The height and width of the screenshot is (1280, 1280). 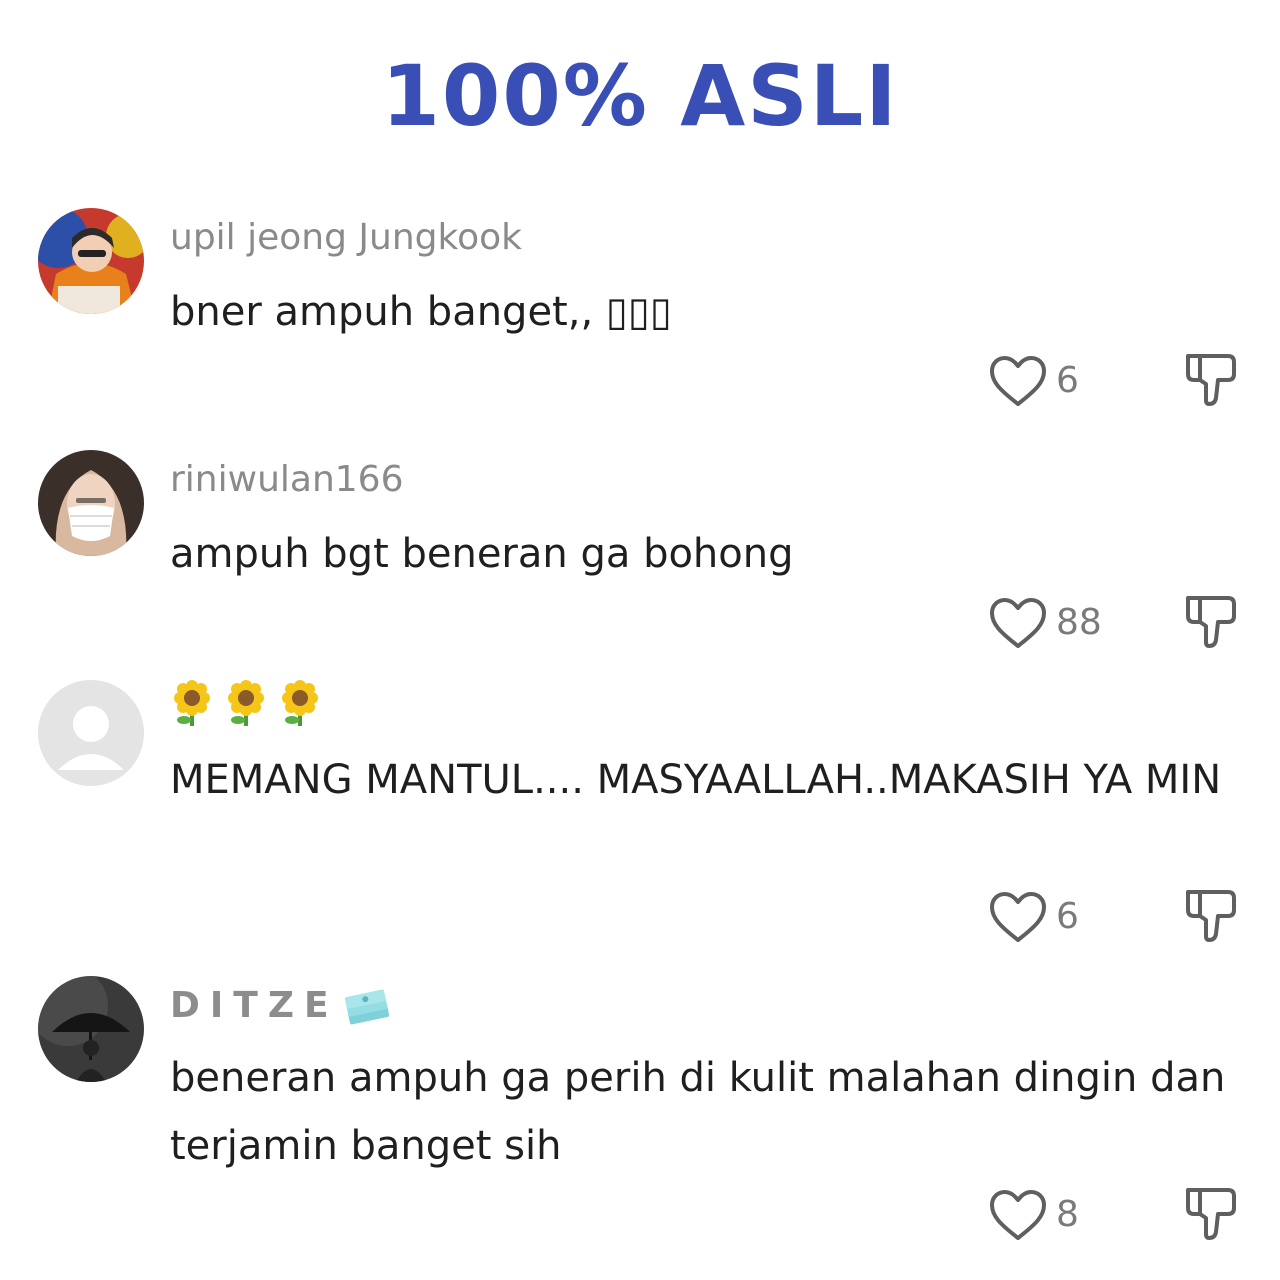 I want to click on comment-text: bner ampuh banget,, ▯▯▯, so click(x=421, y=312).